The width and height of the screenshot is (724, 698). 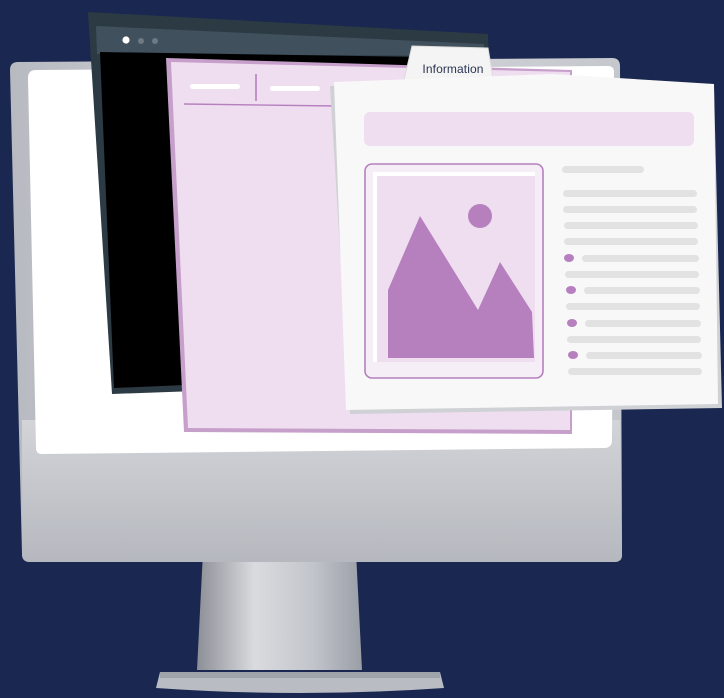 I want to click on window-dot-close, so click(x=126, y=40).